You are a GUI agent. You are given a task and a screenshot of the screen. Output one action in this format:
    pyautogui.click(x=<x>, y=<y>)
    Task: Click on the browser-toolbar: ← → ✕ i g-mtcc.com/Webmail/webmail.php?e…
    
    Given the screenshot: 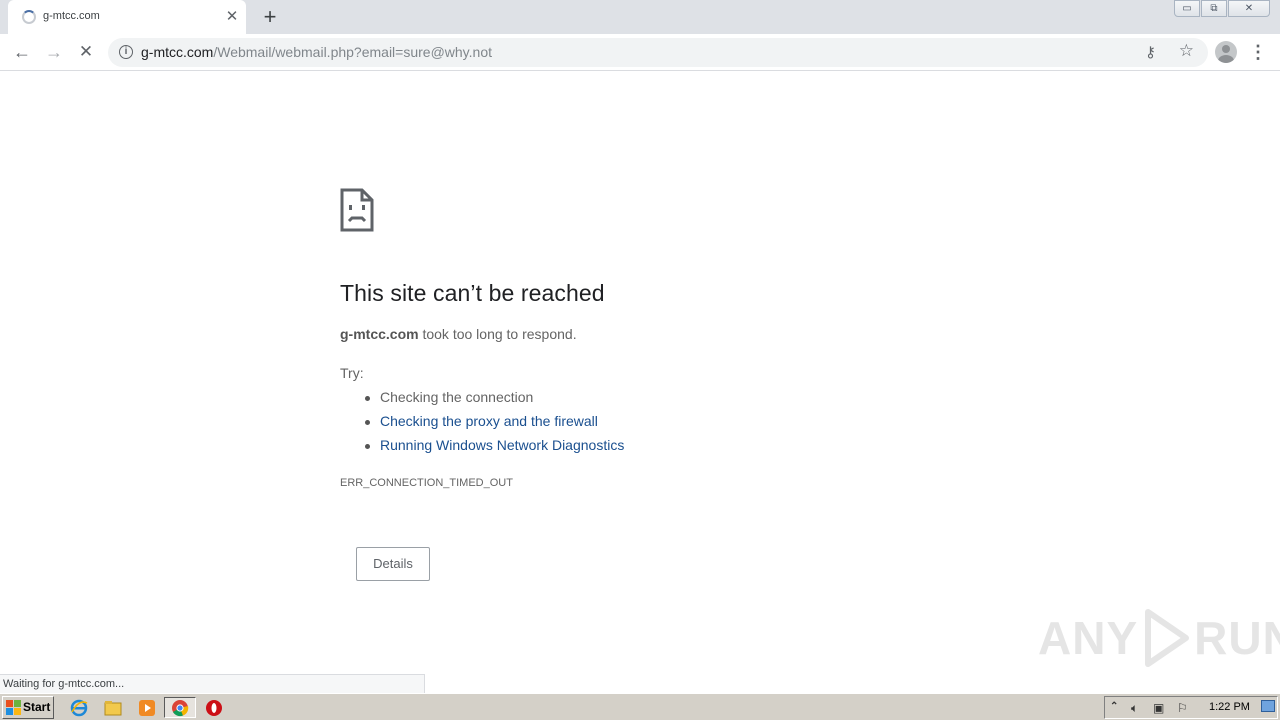 What is the action you would take?
    pyautogui.click(x=640, y=52)
    